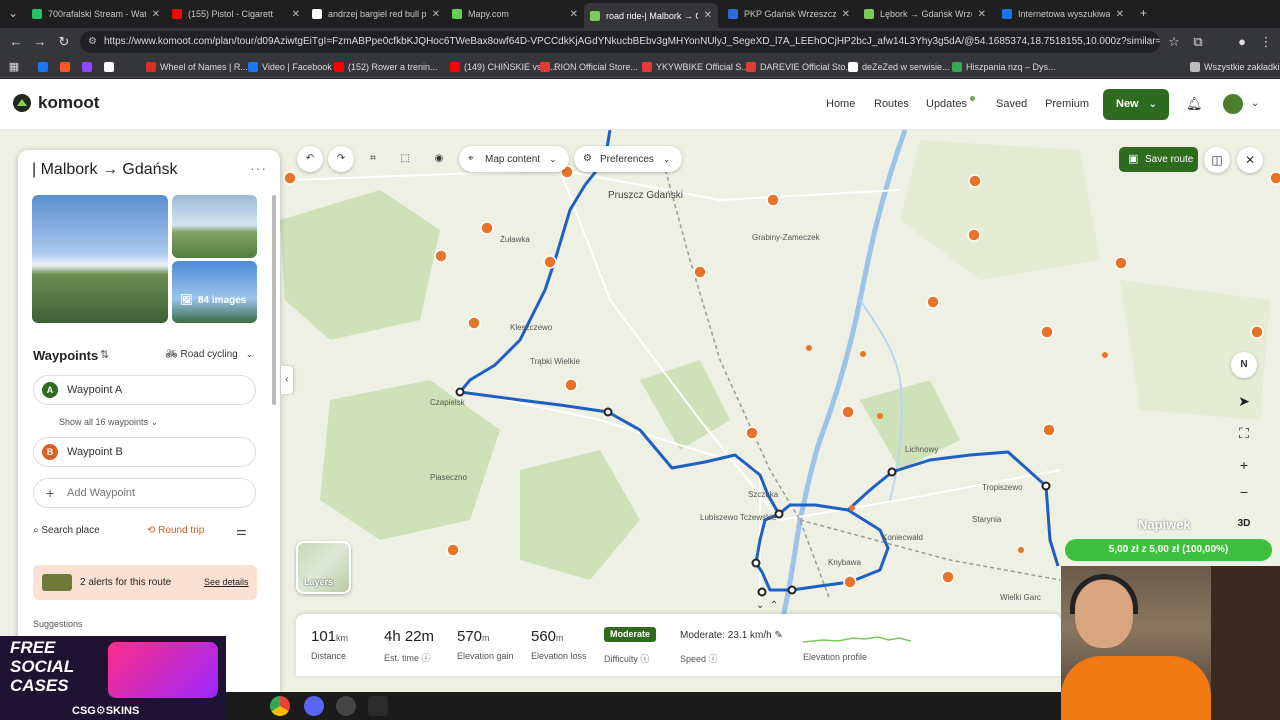 This screenshot has width=1280, height=720. I want to click on round-trip-button: ⟲ Round trip, so click(175, 530).